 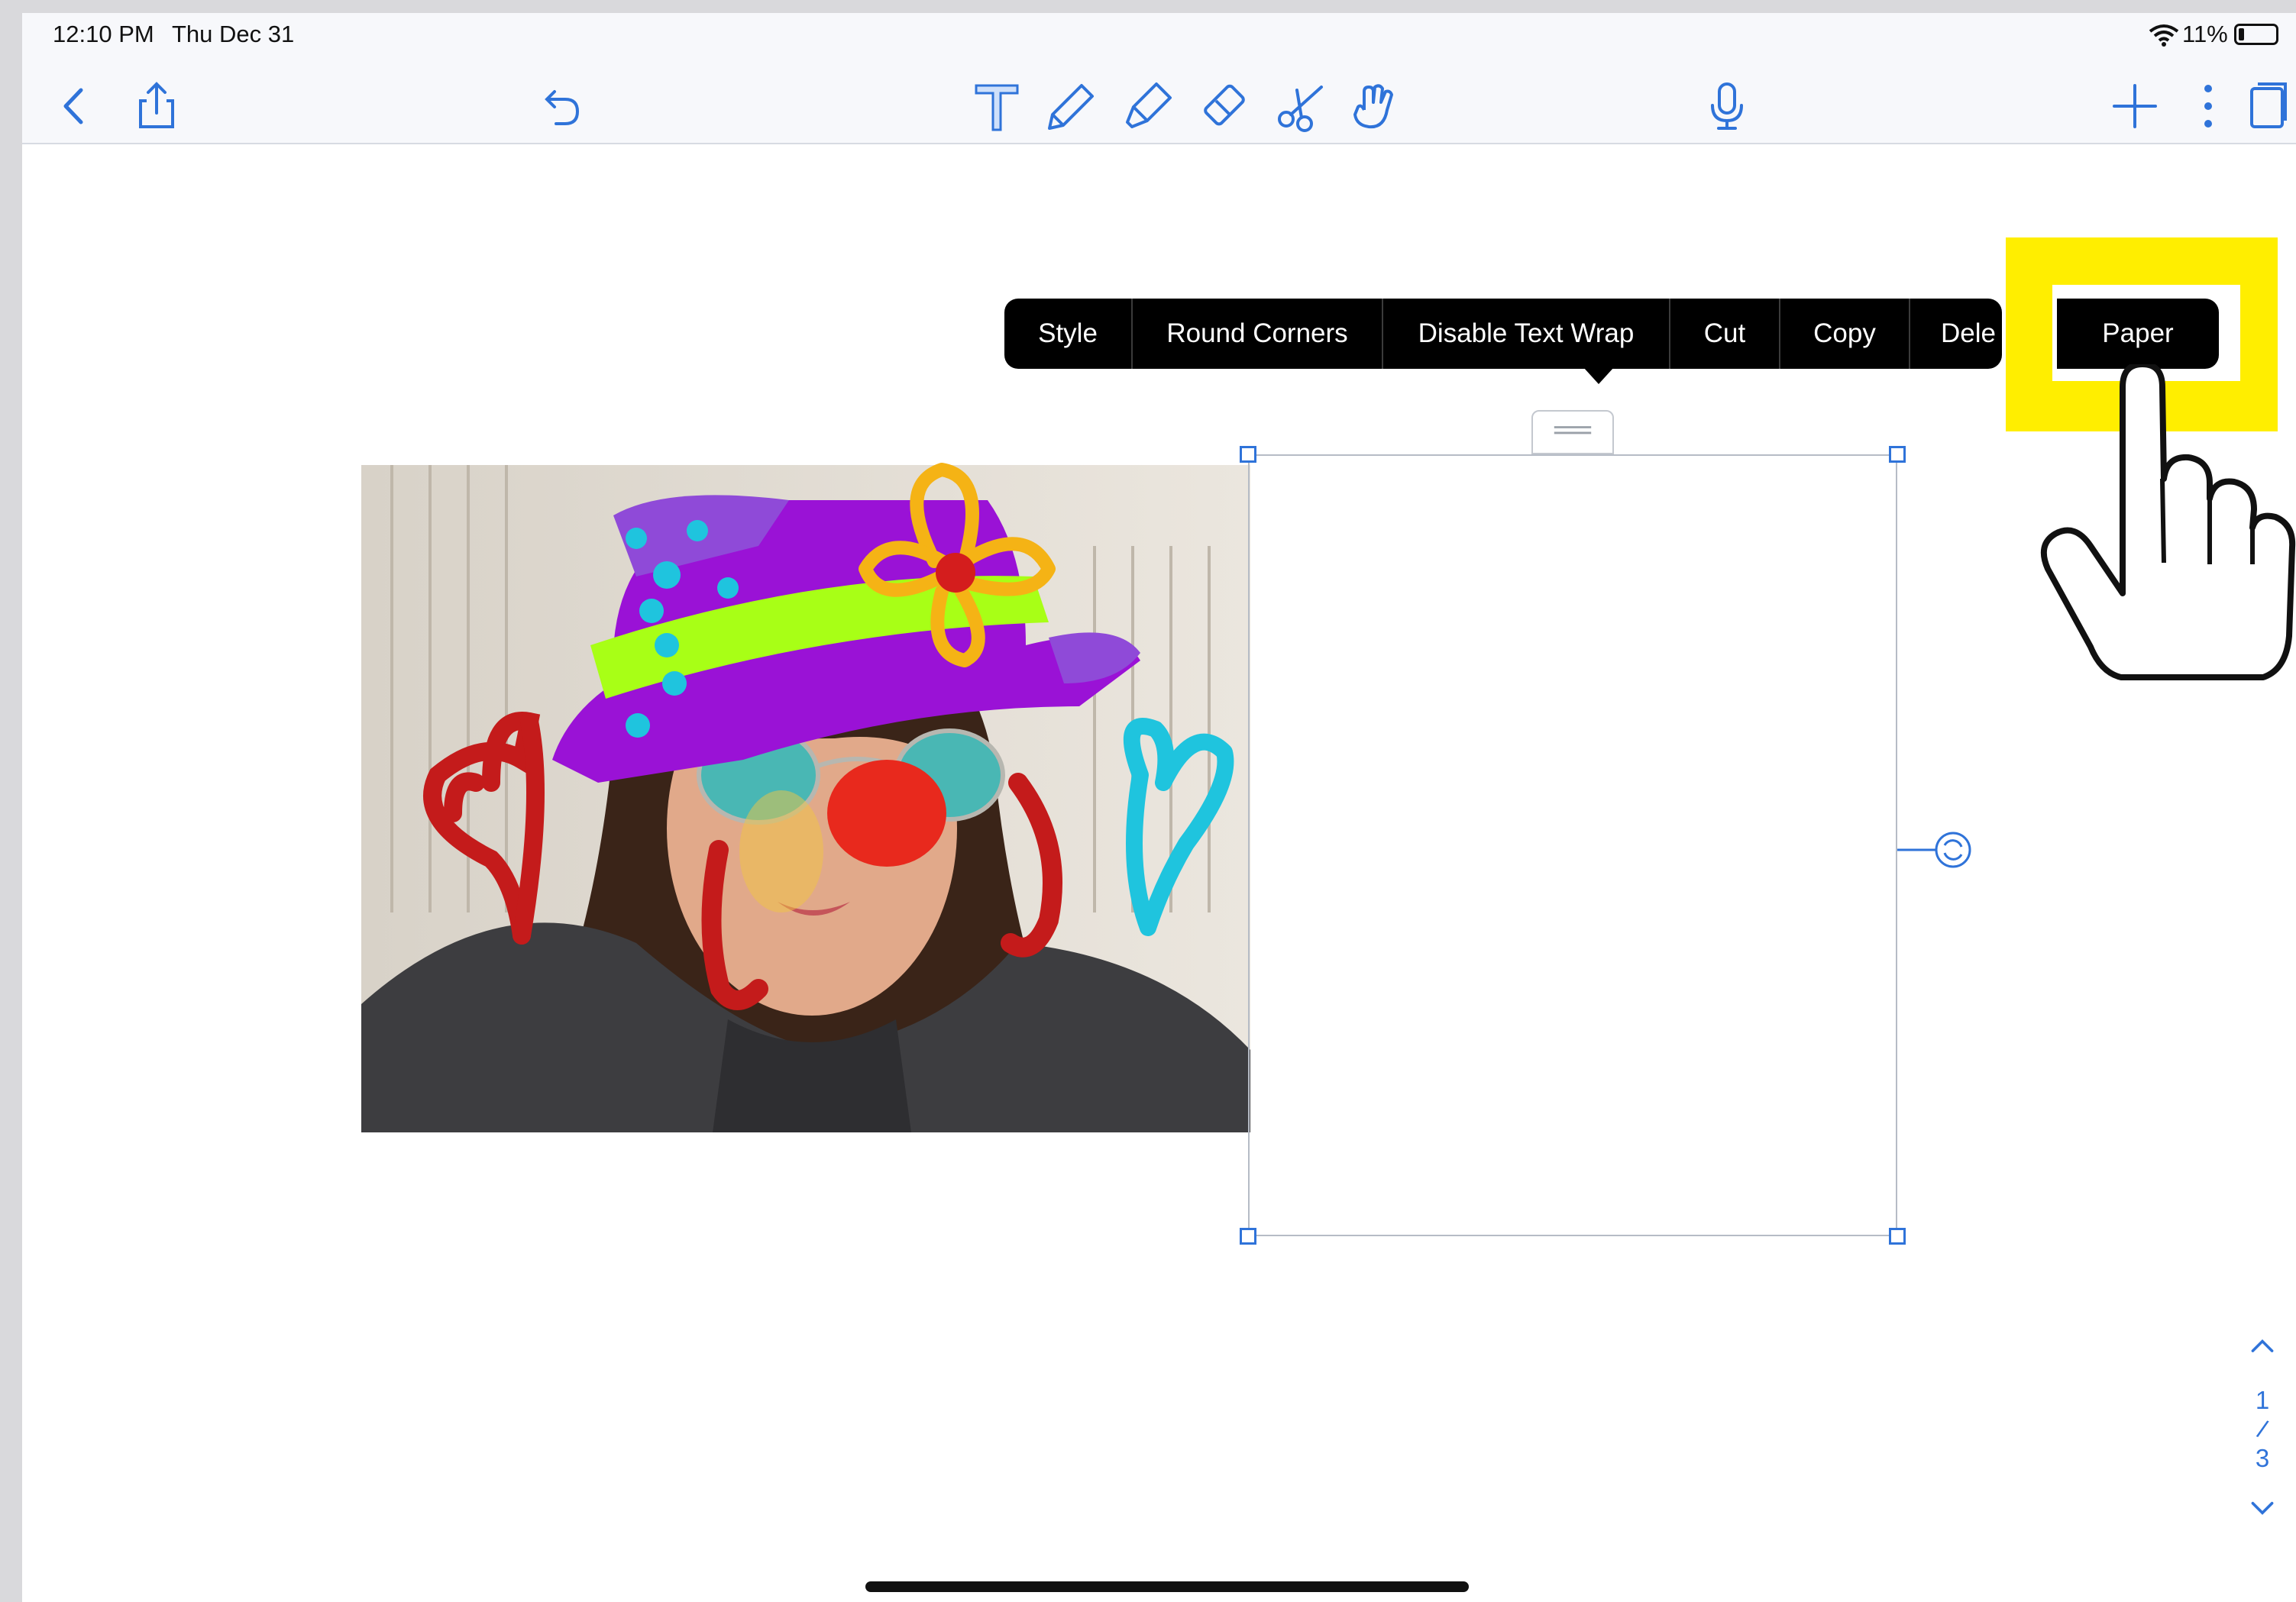 What do you see at coordinates (1248, 455) in the screenshot?
I see `resize-handle-top-left` at bounding box center [1248, 455].